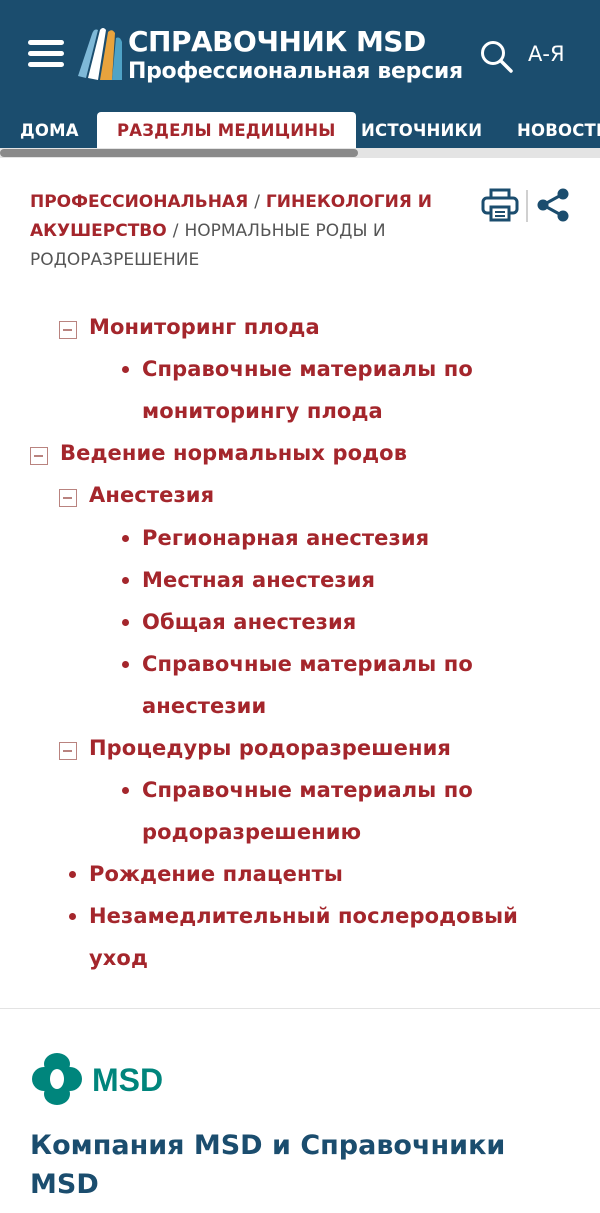  What do you see at coordinates (258, 580) in the screenshot?
I see `toc-local-anesthesia: Местная анестезия` at bounding box center [258, 580].